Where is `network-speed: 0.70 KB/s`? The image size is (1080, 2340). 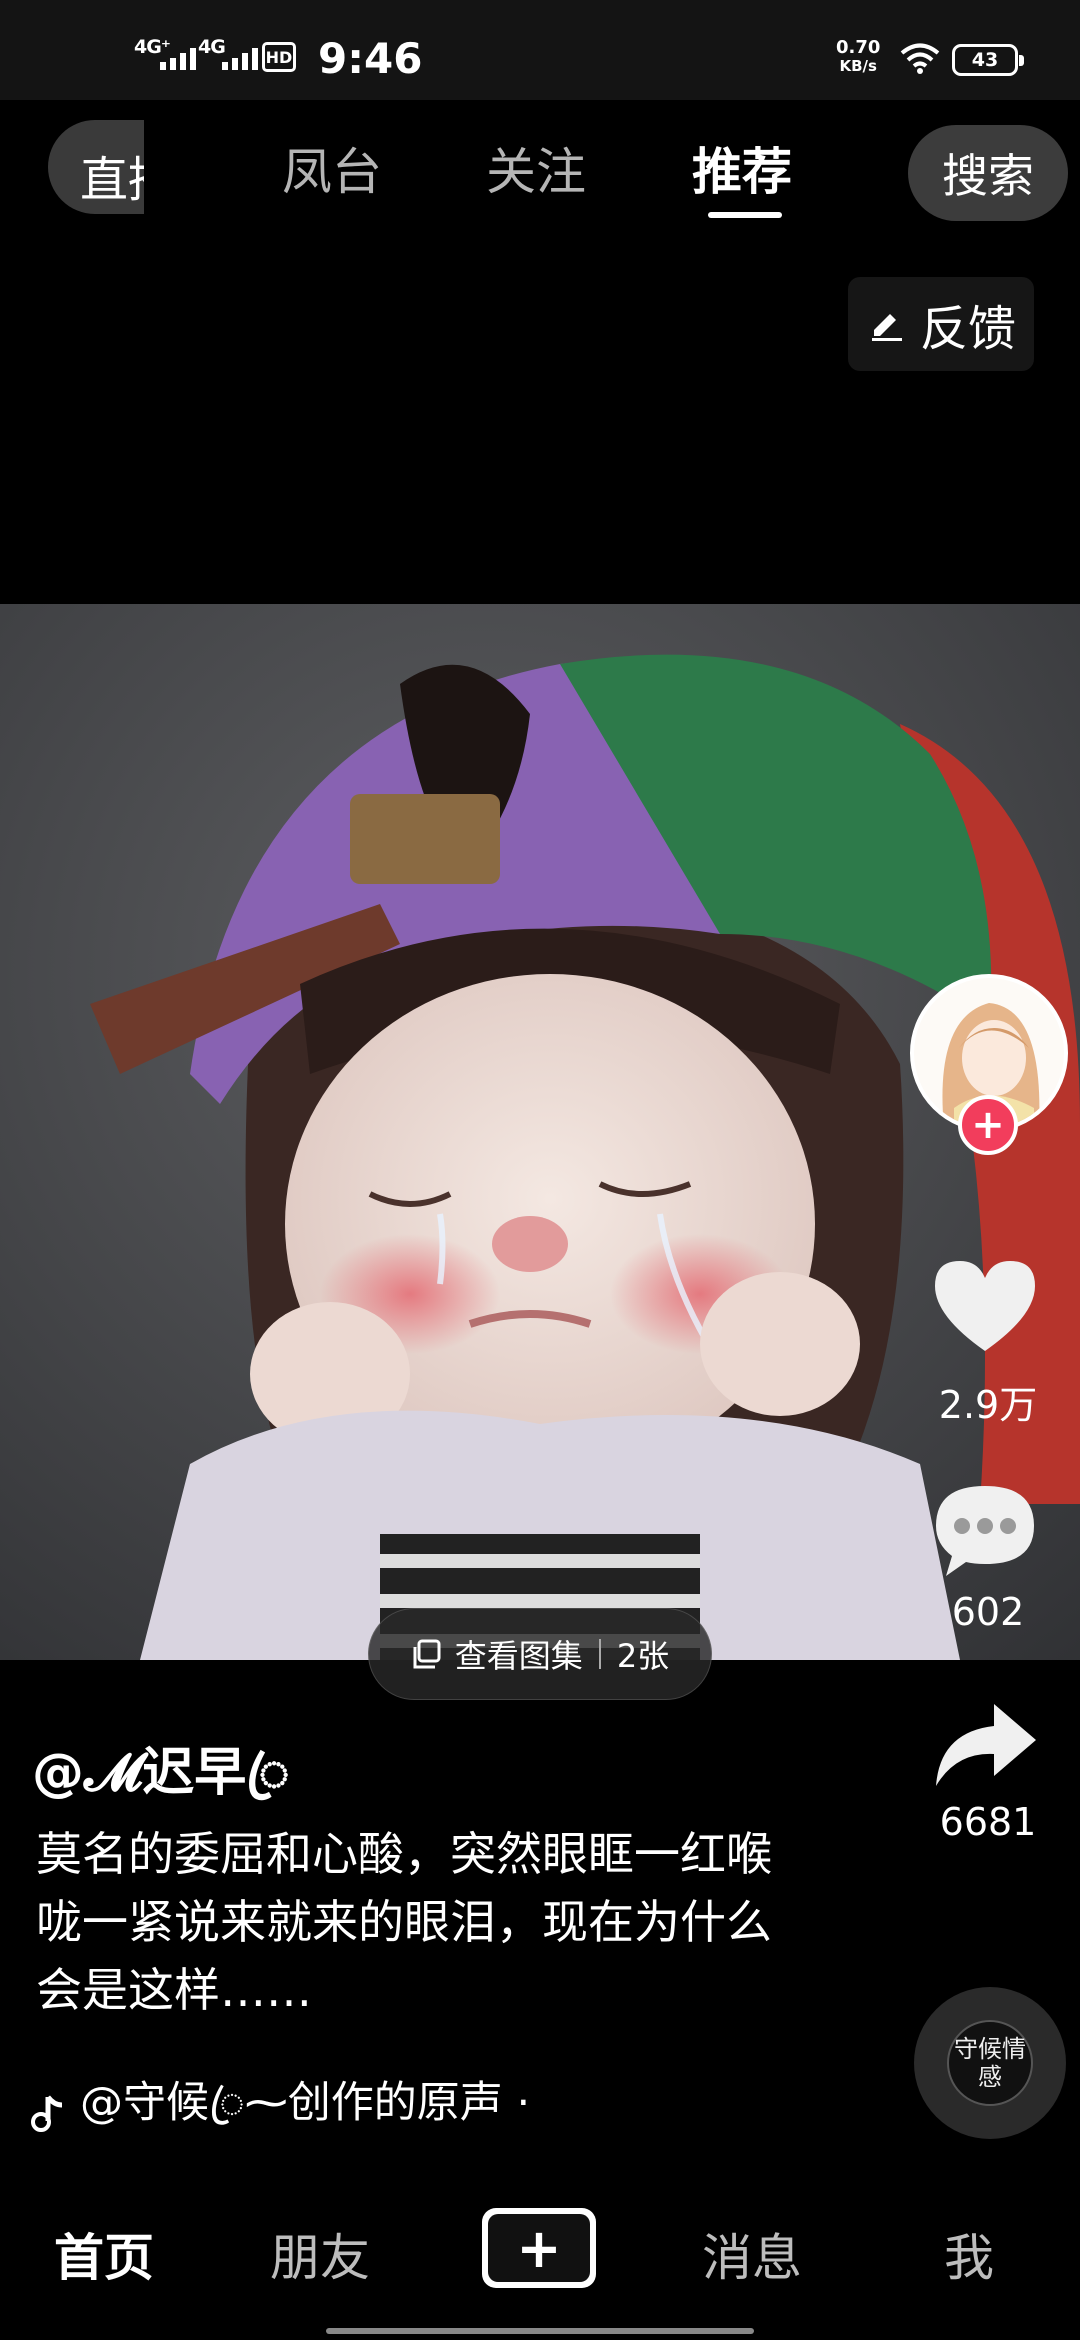 network-speed: 0.70 KB/s is located at coordinates (858, 57).